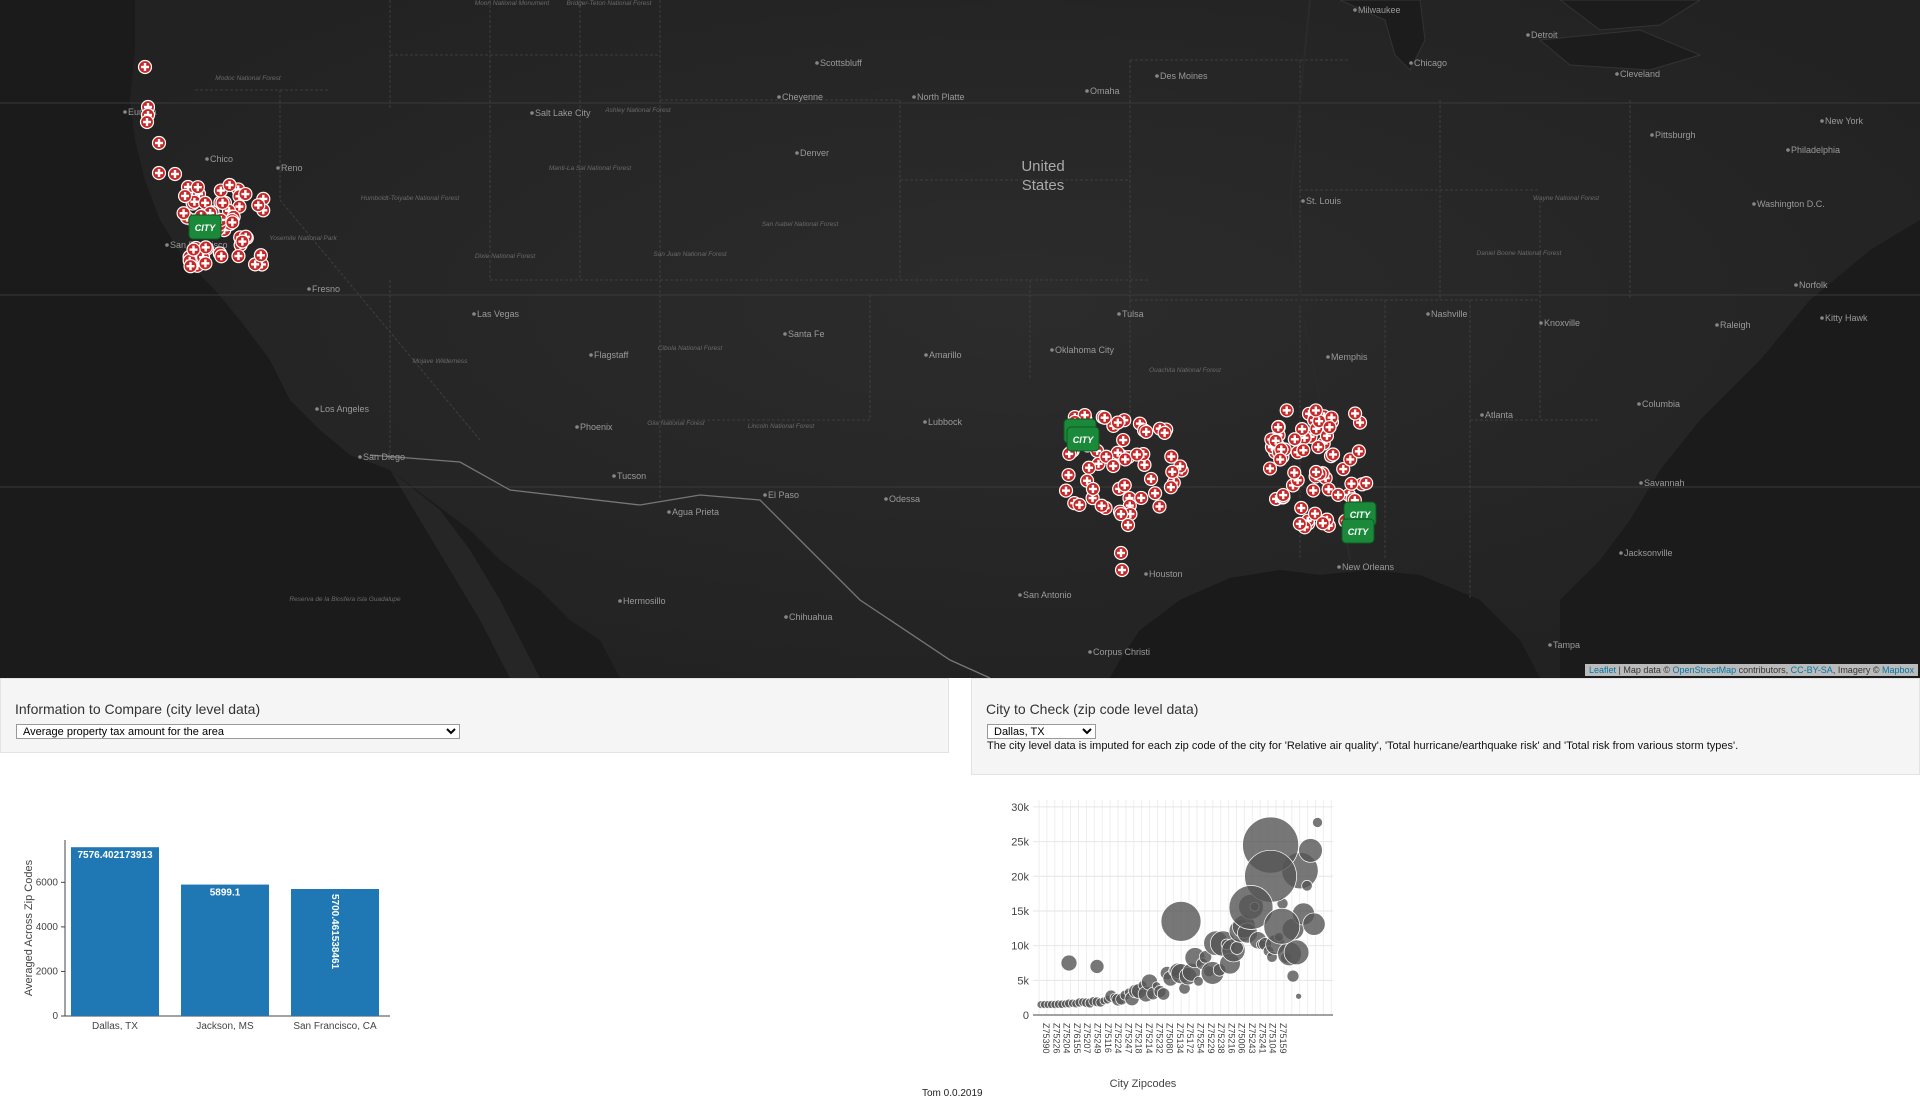 This screenshot has width=1920, height=1099. What do you see at coordinates (1602, 670) in the screenshot?
I see `leaflet-link: Leaflet` at bounding box center [1602, 670].